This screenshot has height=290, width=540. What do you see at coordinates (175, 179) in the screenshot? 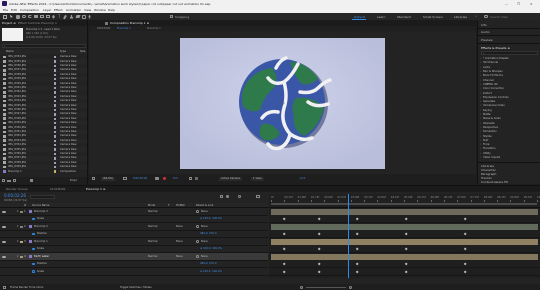
I see `resolution-dropdown: Full` at bounding box center [175, 179].